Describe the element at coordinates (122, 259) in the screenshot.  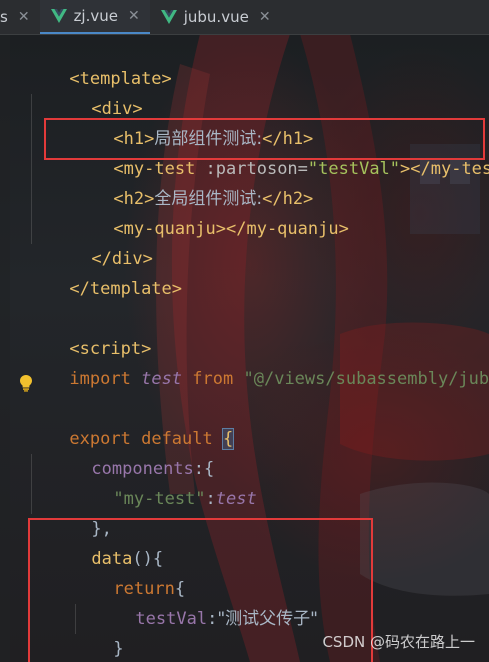
I see `code-line: </div>` at that location.